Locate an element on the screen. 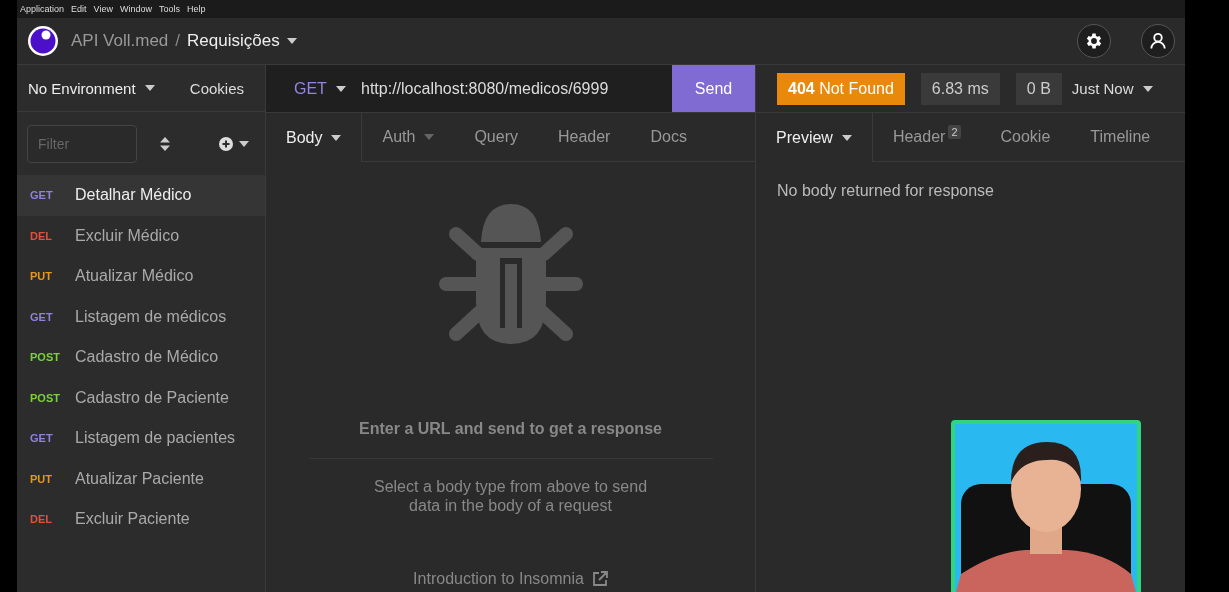  empty-state-title: Enter a URL and send to get a response is located at coordinates (510, 429).